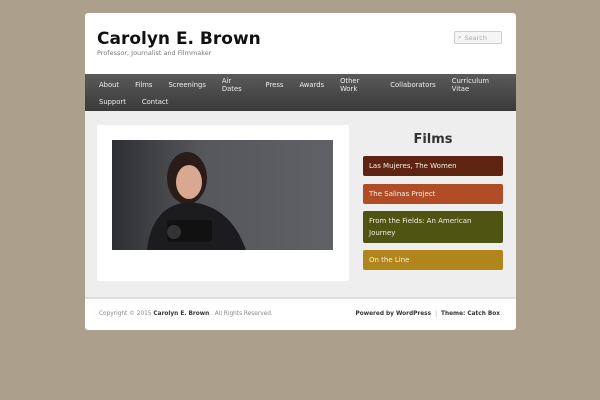  I want to click on nav-support: Support, so click(112, 102).